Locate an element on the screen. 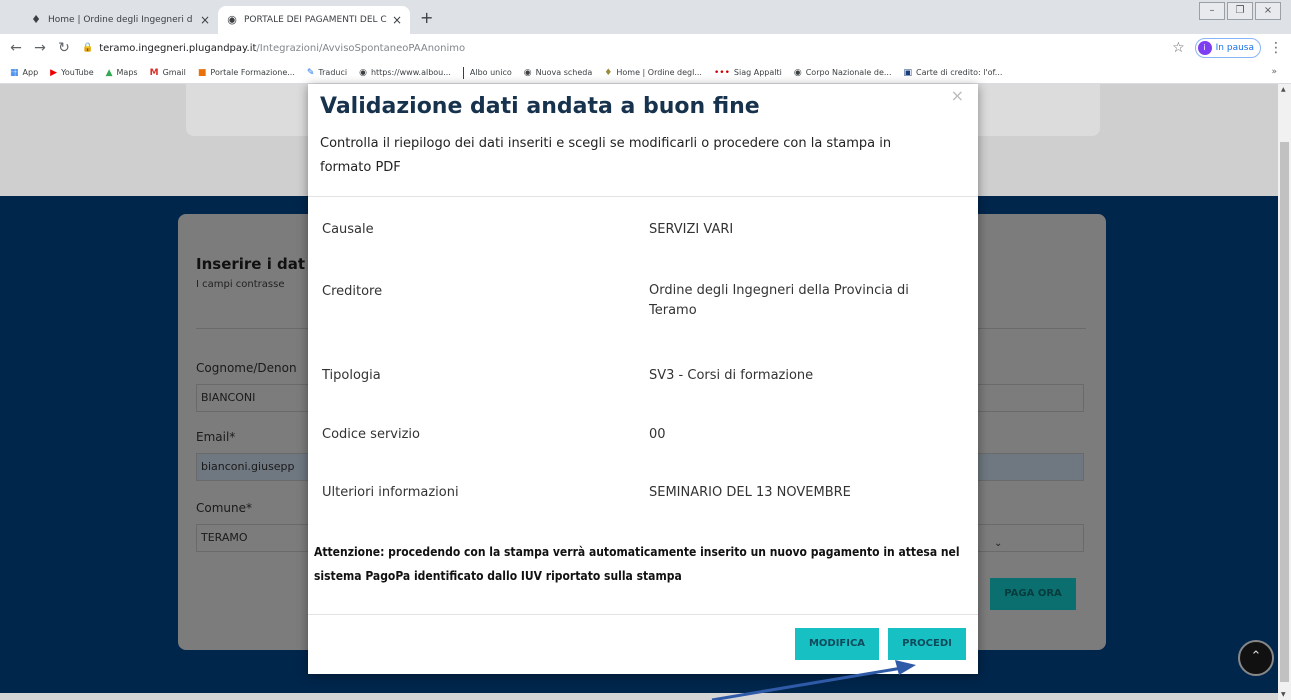  bookmarks-overflow-icon: » is located at coordinates (1274, 72).